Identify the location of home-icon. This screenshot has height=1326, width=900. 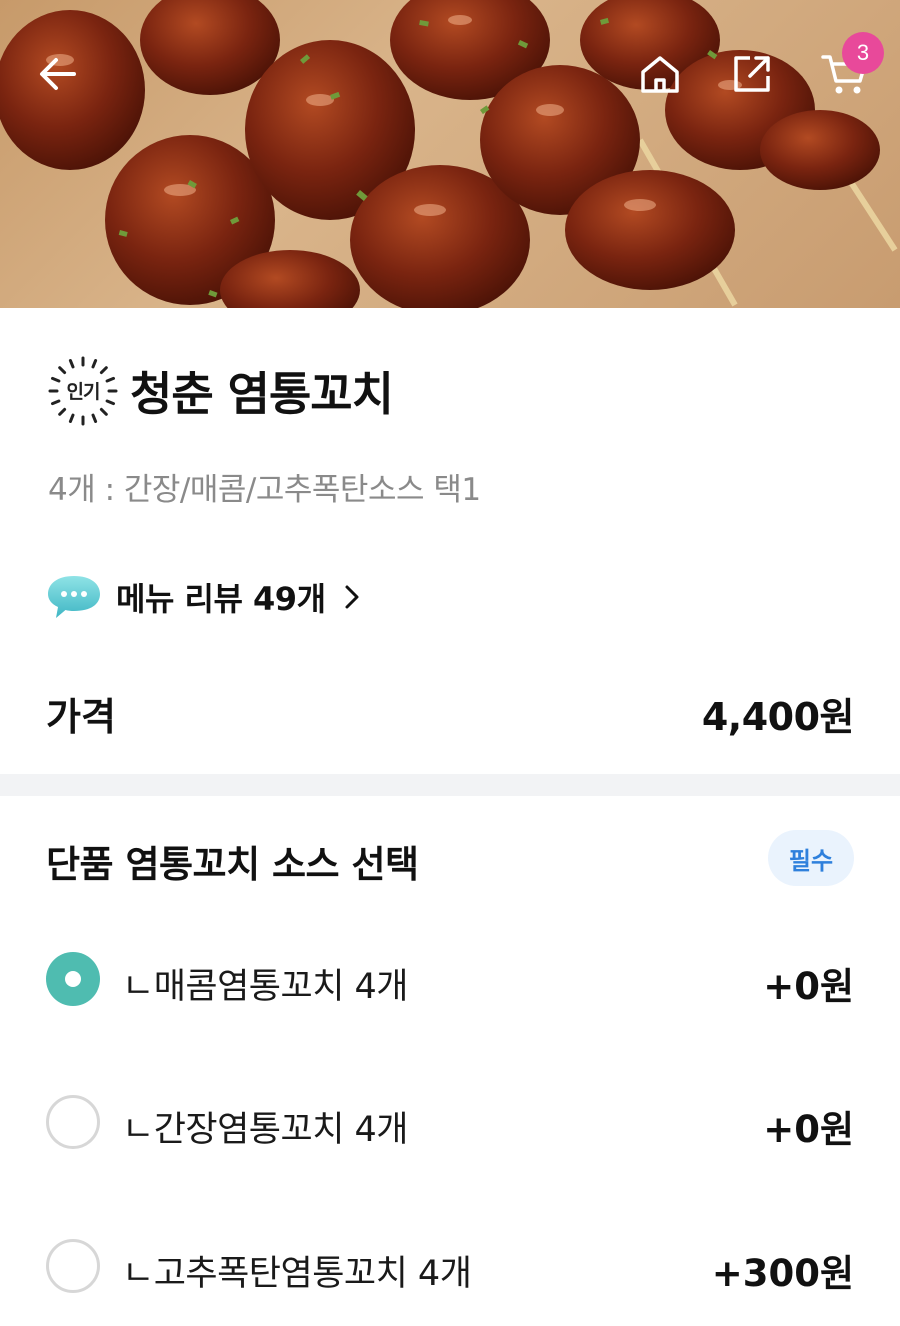
(660, 74).